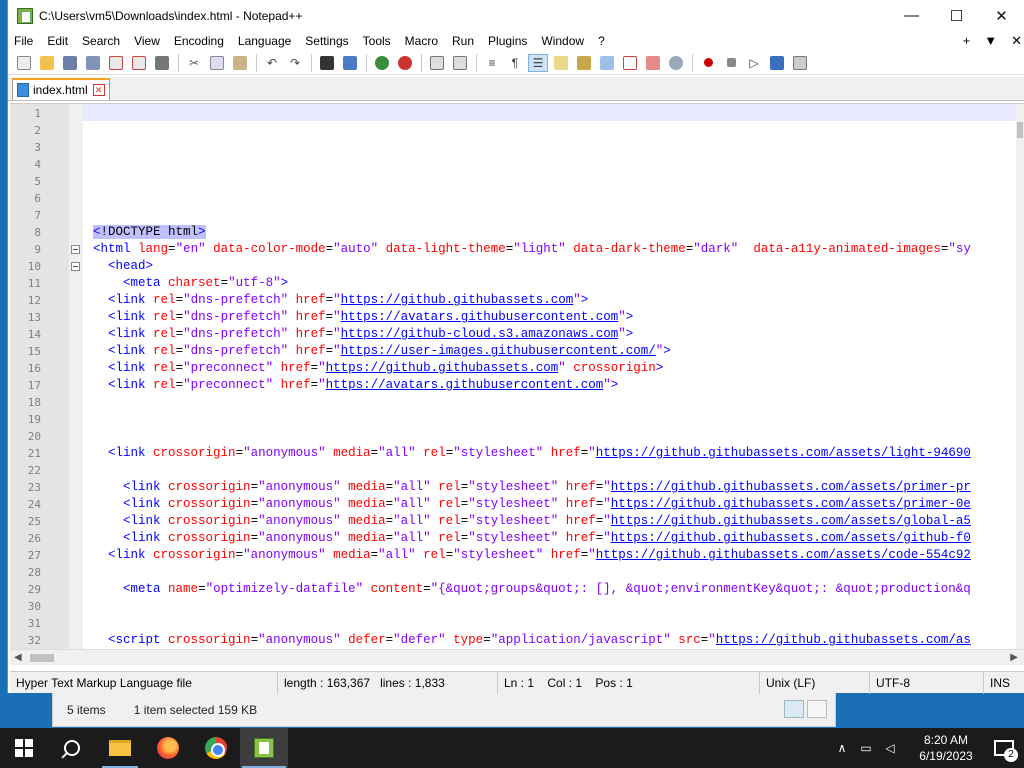 Image resolution: width=1024 pixels, height=768 pixels. Describe the element at coordinates (217, 63) in the screenshot. I see `copy-icon` at that location.